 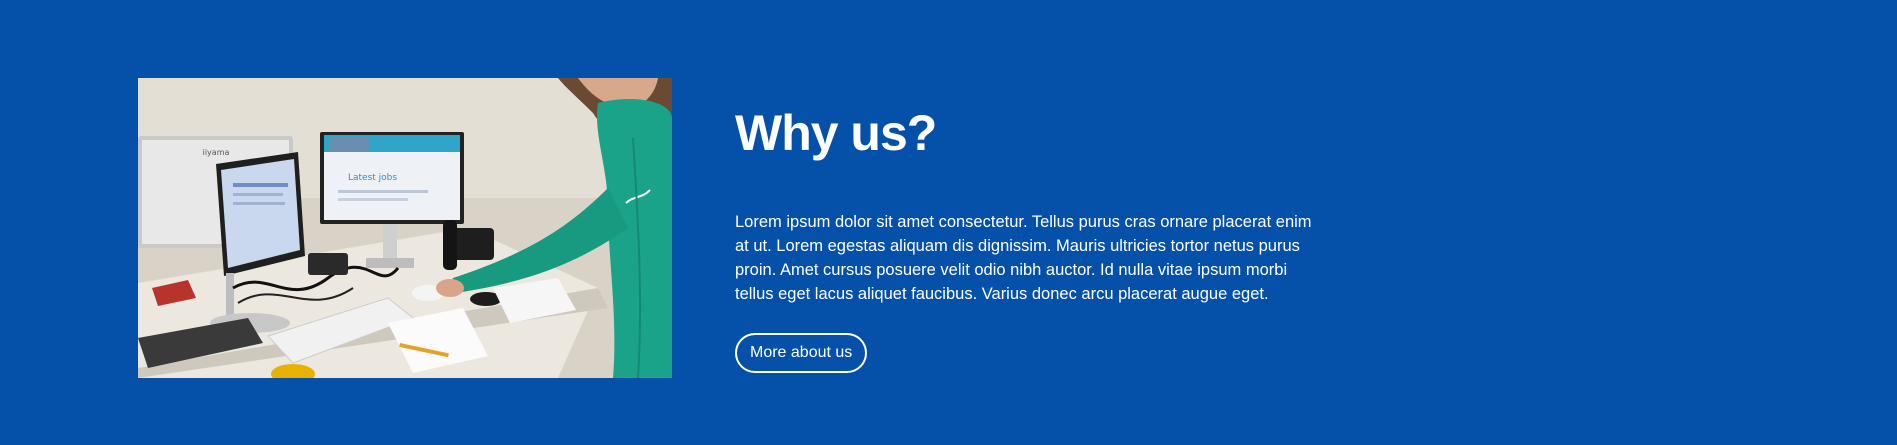 I want to click on more-about-us-button: More about us, so click(x=801, y=353).